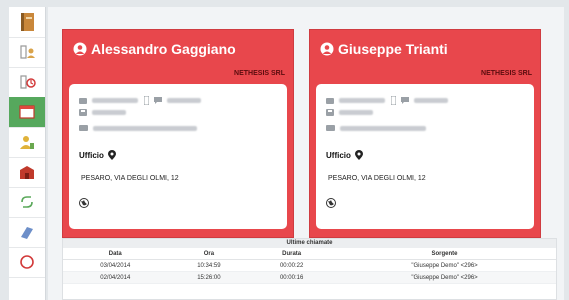 This screenshot has width=569, height=300. What do you see at coordinates (292, 254) in the screenshot?
I see `column-header-duration: Durata` at bounding box center [292, 254].